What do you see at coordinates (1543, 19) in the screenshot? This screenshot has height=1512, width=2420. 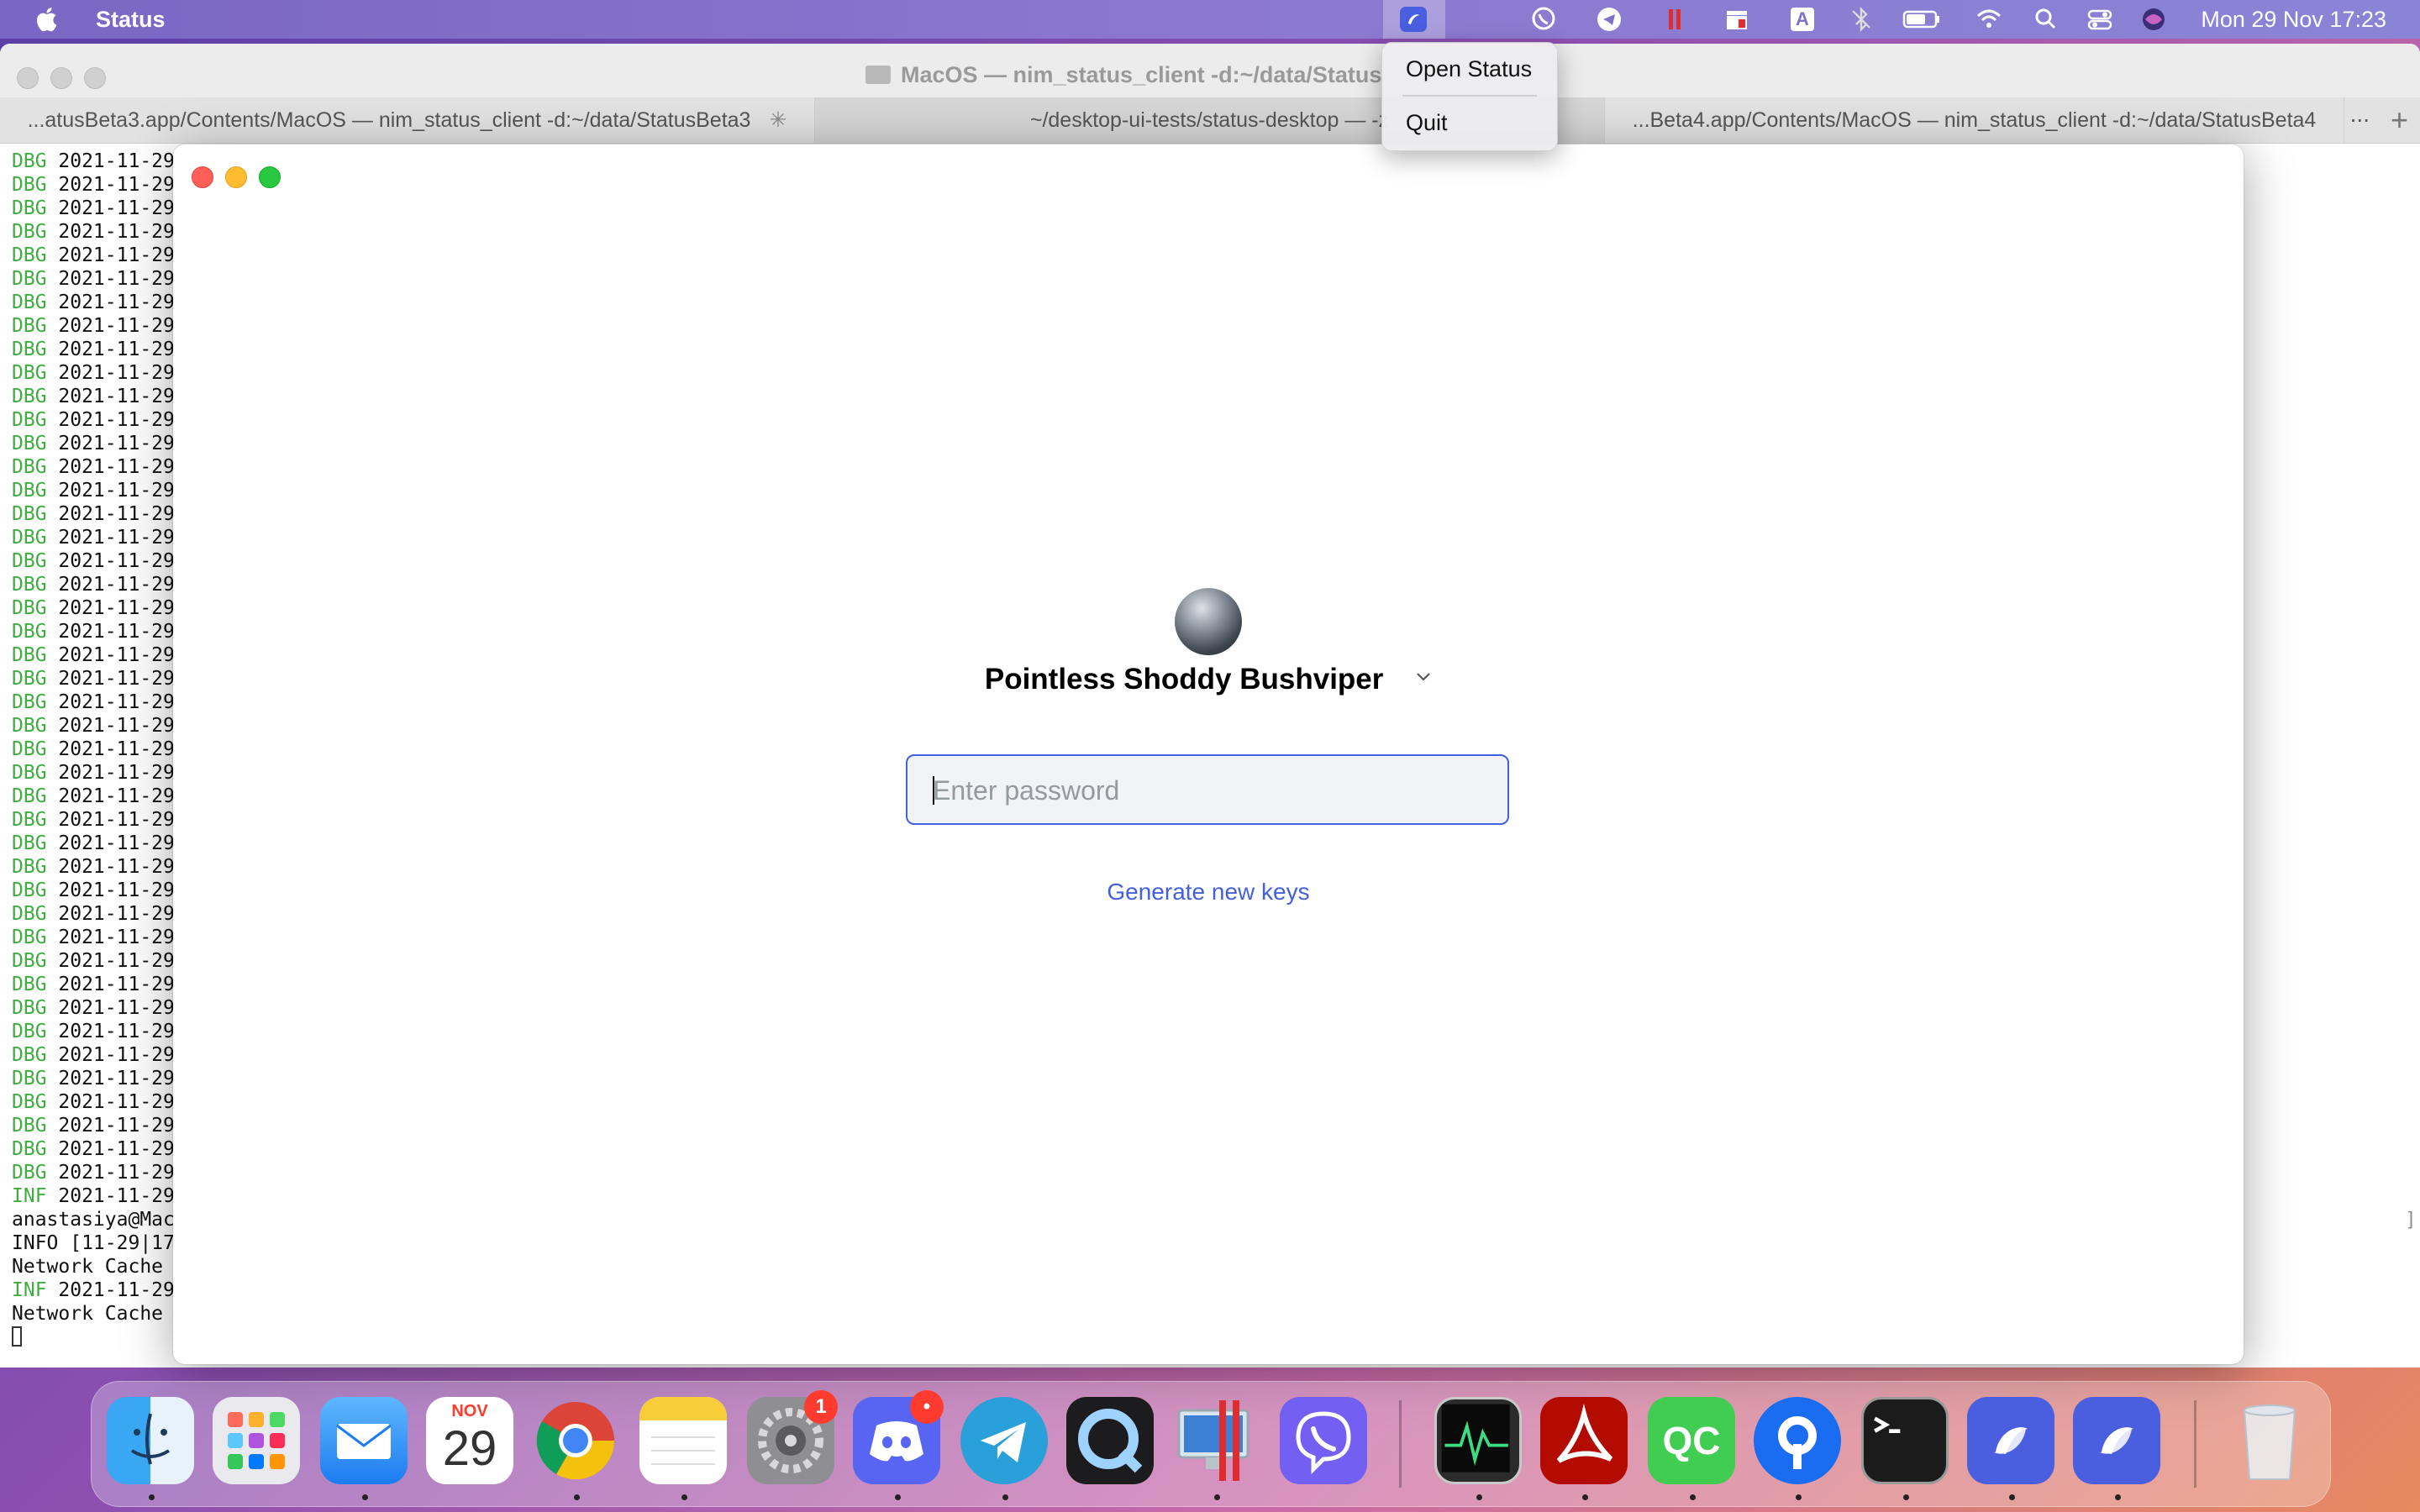 I see `viber-tray-icon` at bounding box center [1543, 19].